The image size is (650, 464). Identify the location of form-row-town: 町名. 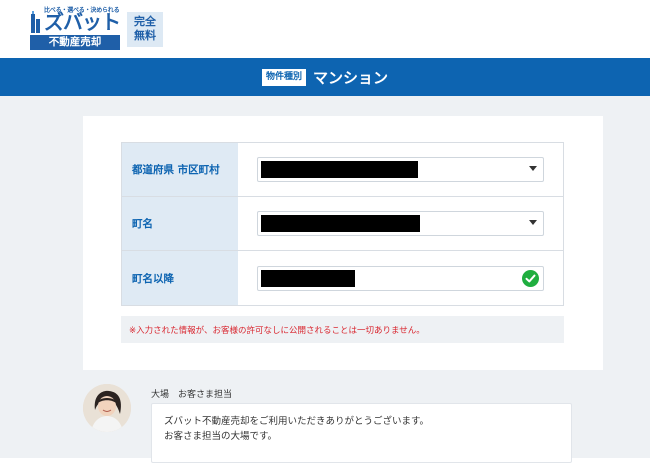
(342, 224).